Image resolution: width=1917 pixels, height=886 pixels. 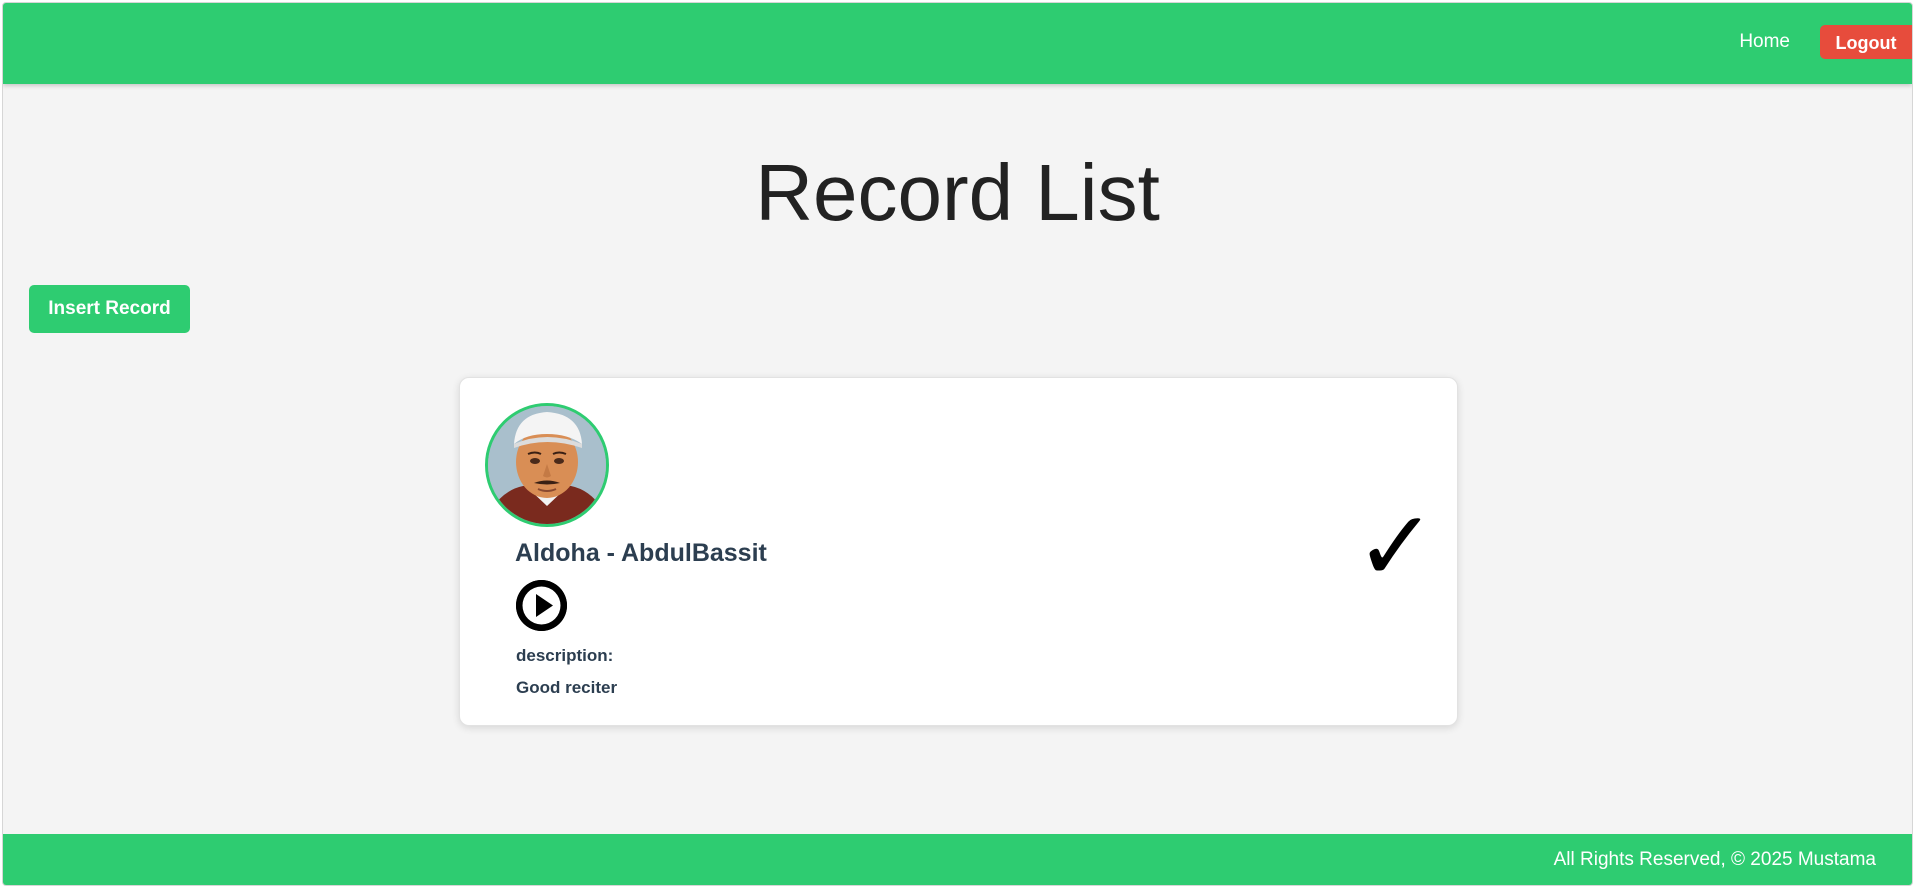 What do you see at coordinates (641, 553) in the screenshot?
I see `record-title: Aldoha - AbdulBassit` at bounding box center [641, 553].